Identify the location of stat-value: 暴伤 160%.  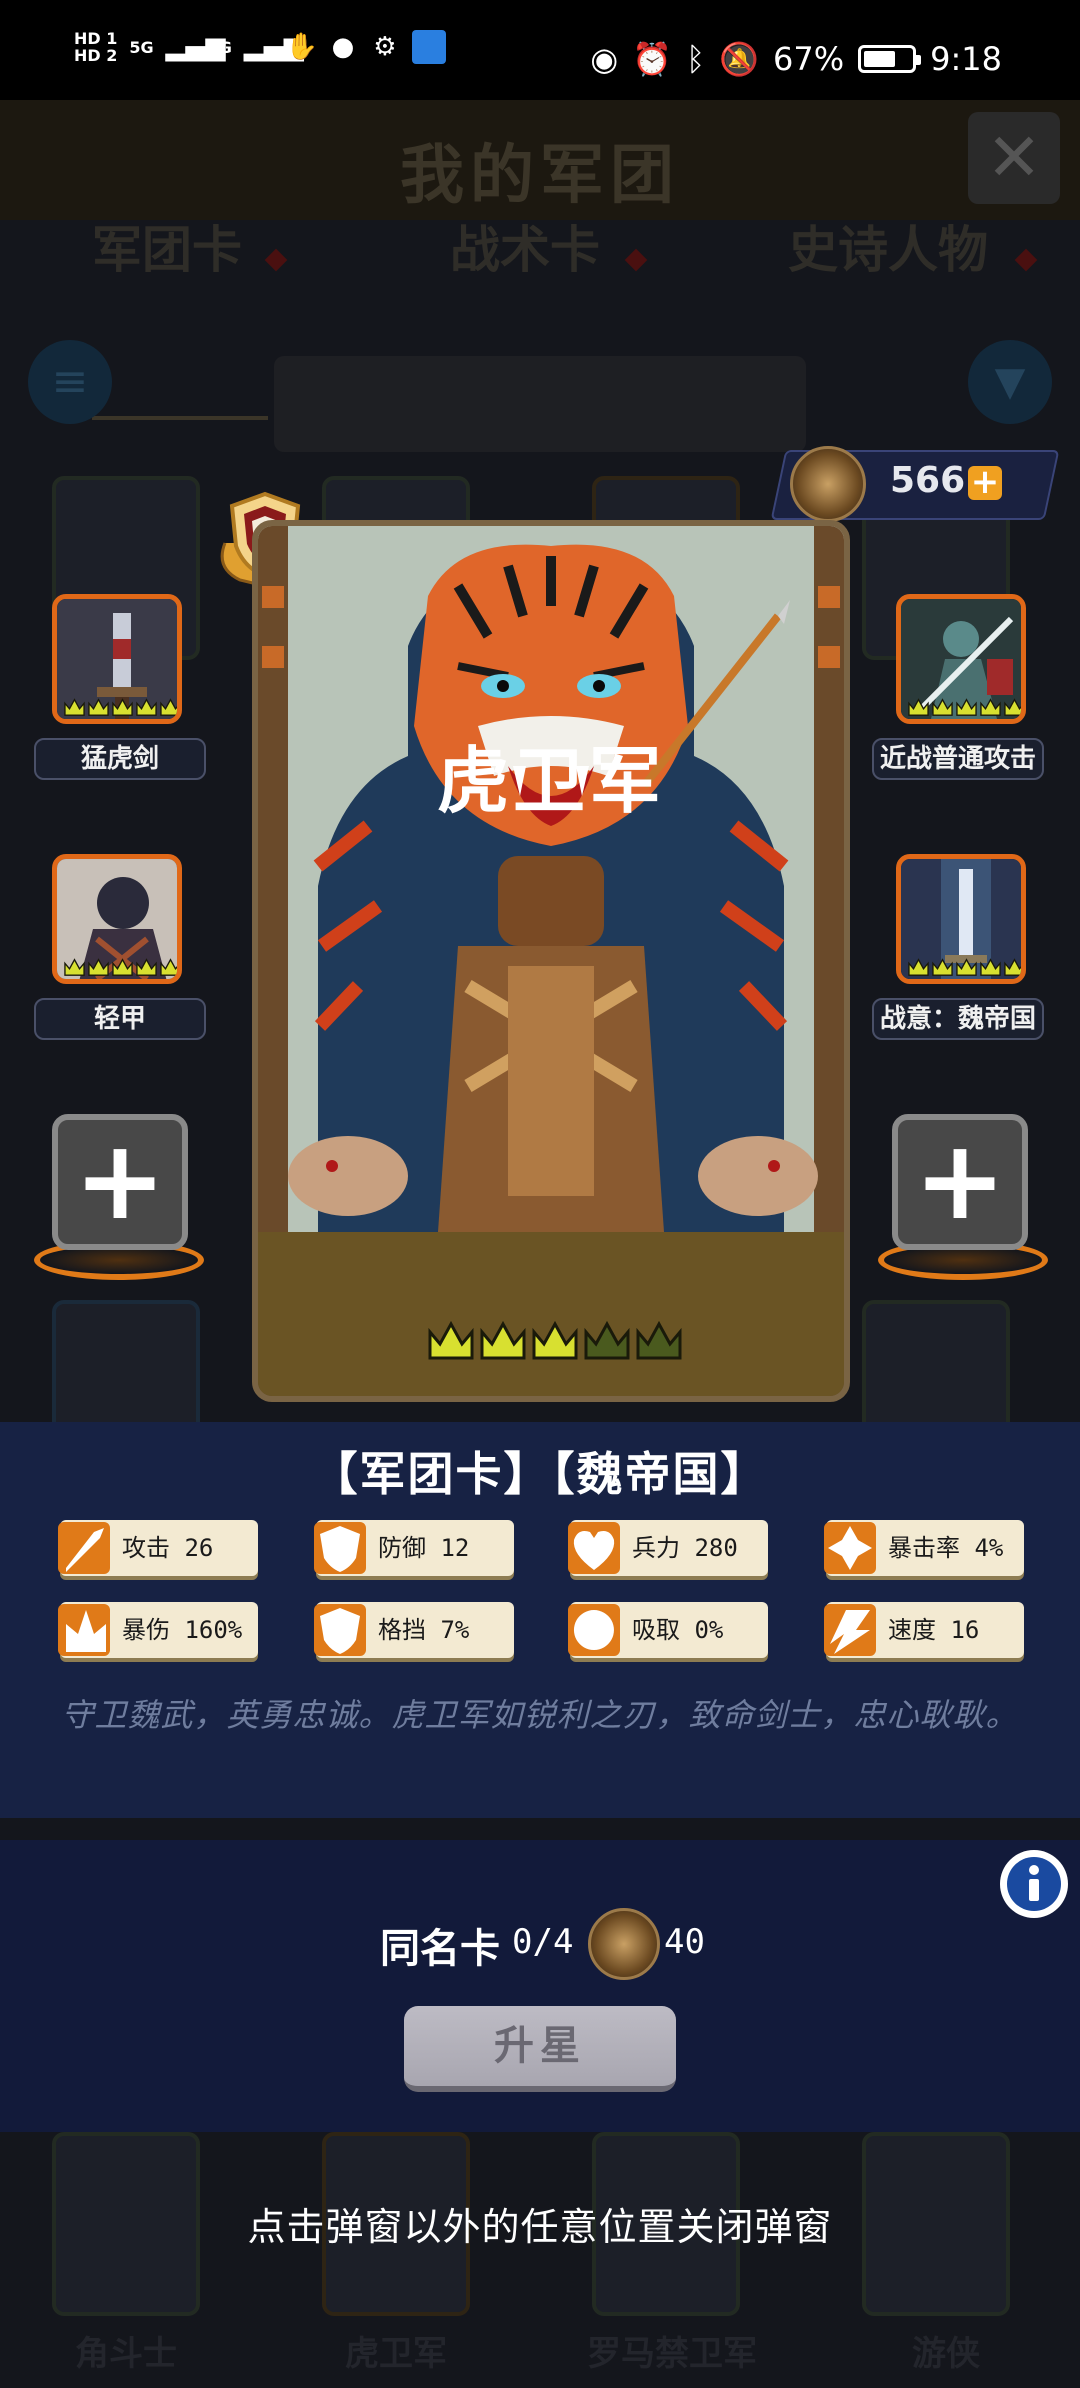
(182, 1630).